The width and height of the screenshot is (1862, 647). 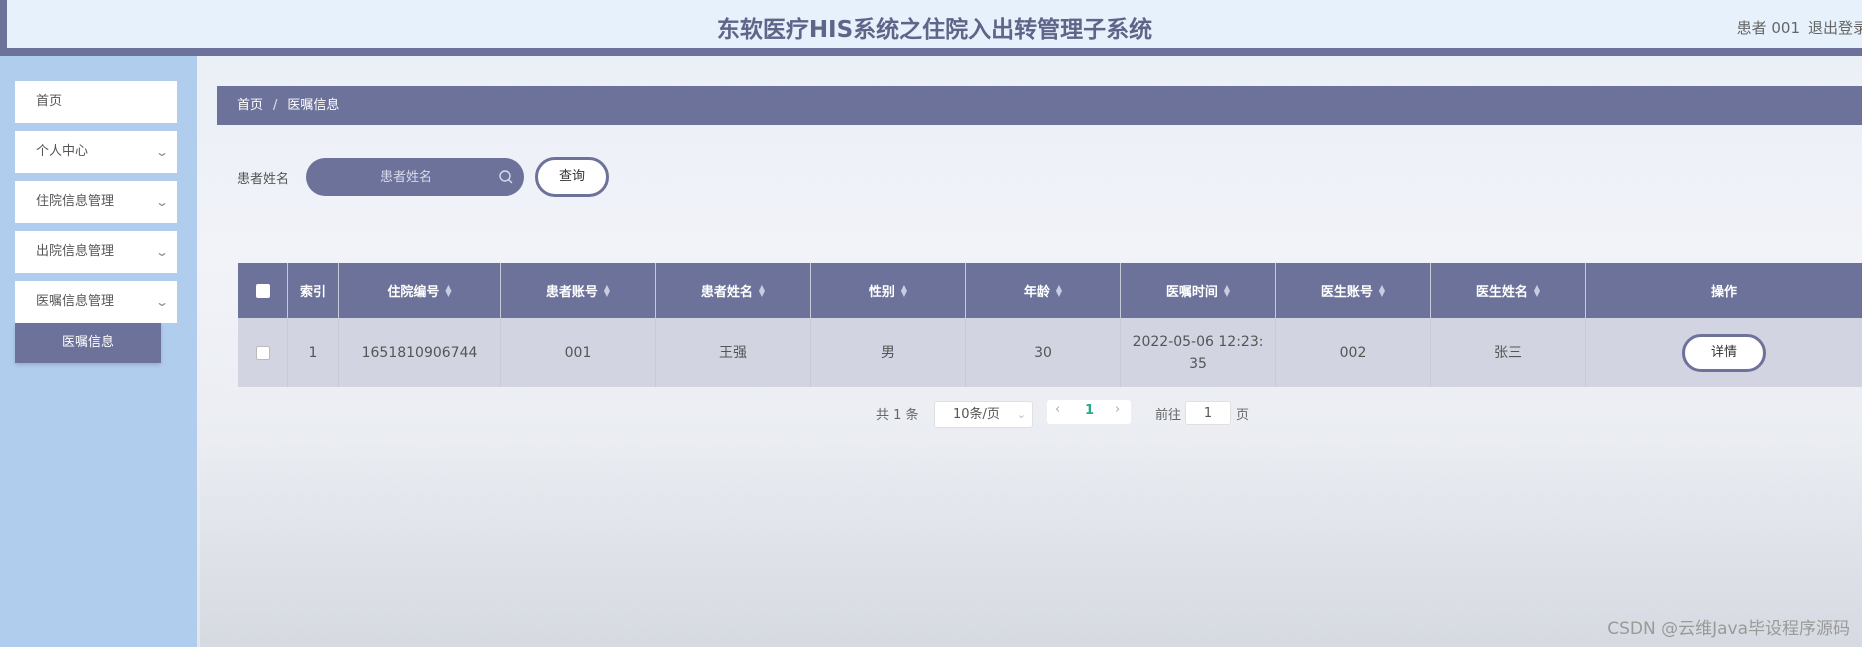 I want to click on app-title: 东软医疗HIS系统之住院入出转管理子系统, so click(x=934, y=30).